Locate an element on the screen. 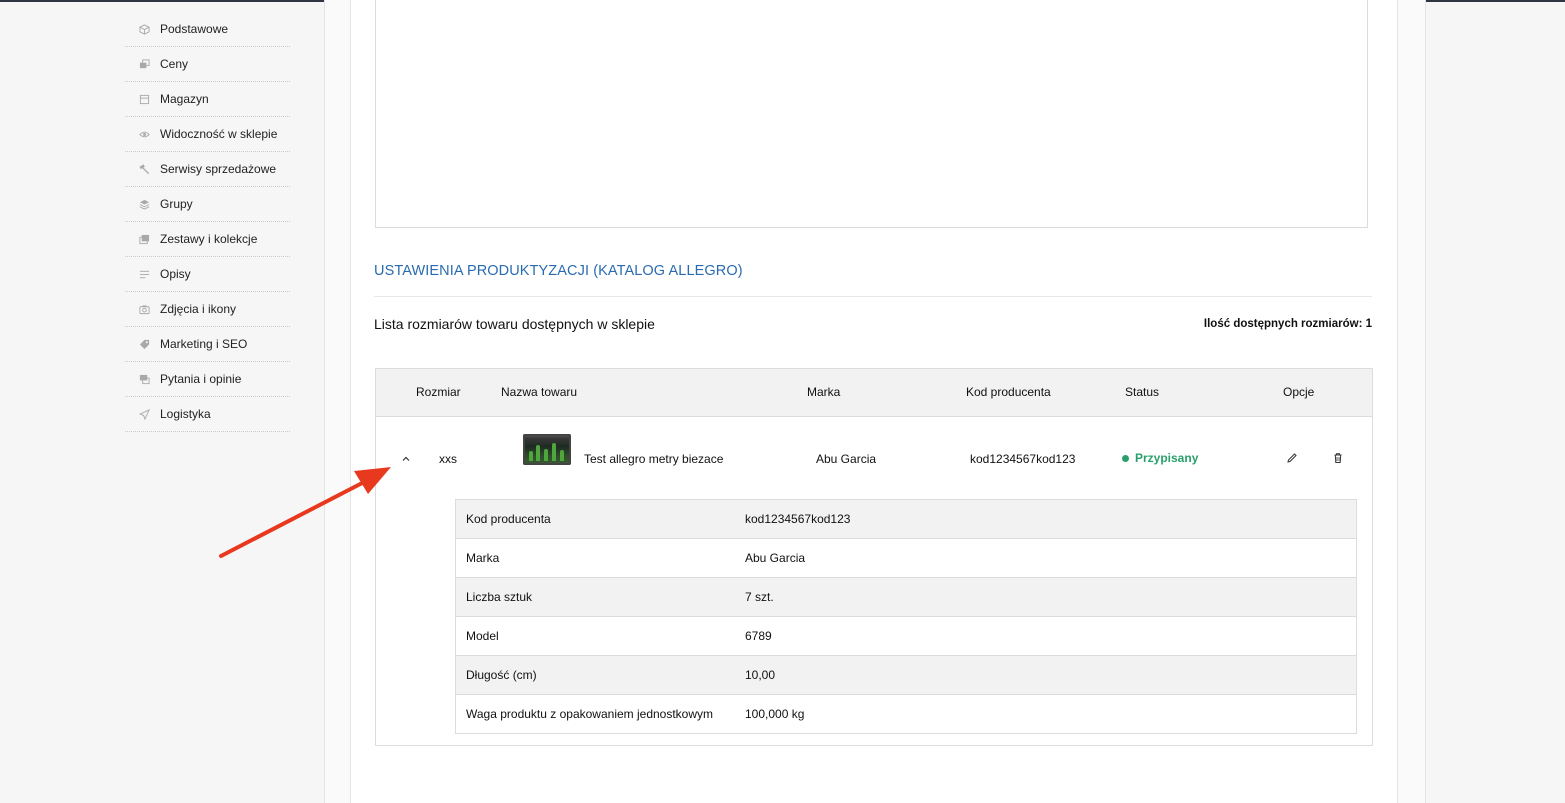  tag-icon is located at coordinates (144, 344).